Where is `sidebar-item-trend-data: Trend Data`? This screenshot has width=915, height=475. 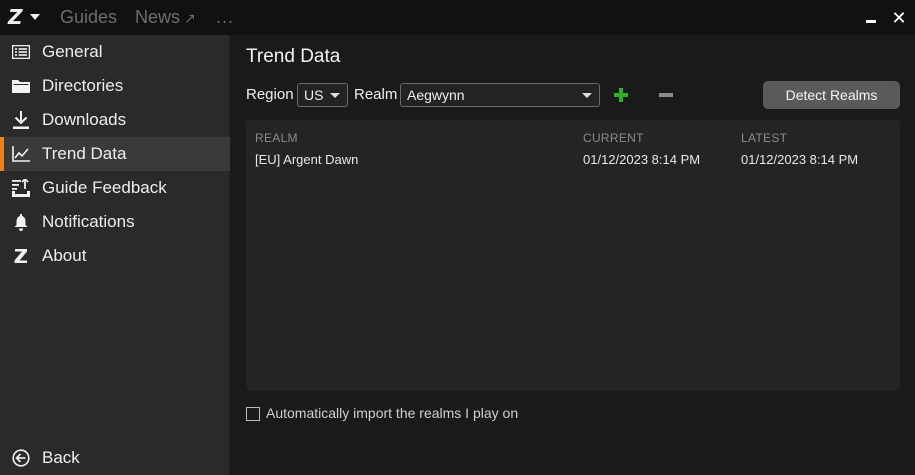
sidebar-item-trend-data: Trend Data is located at coordinates (115, 154).